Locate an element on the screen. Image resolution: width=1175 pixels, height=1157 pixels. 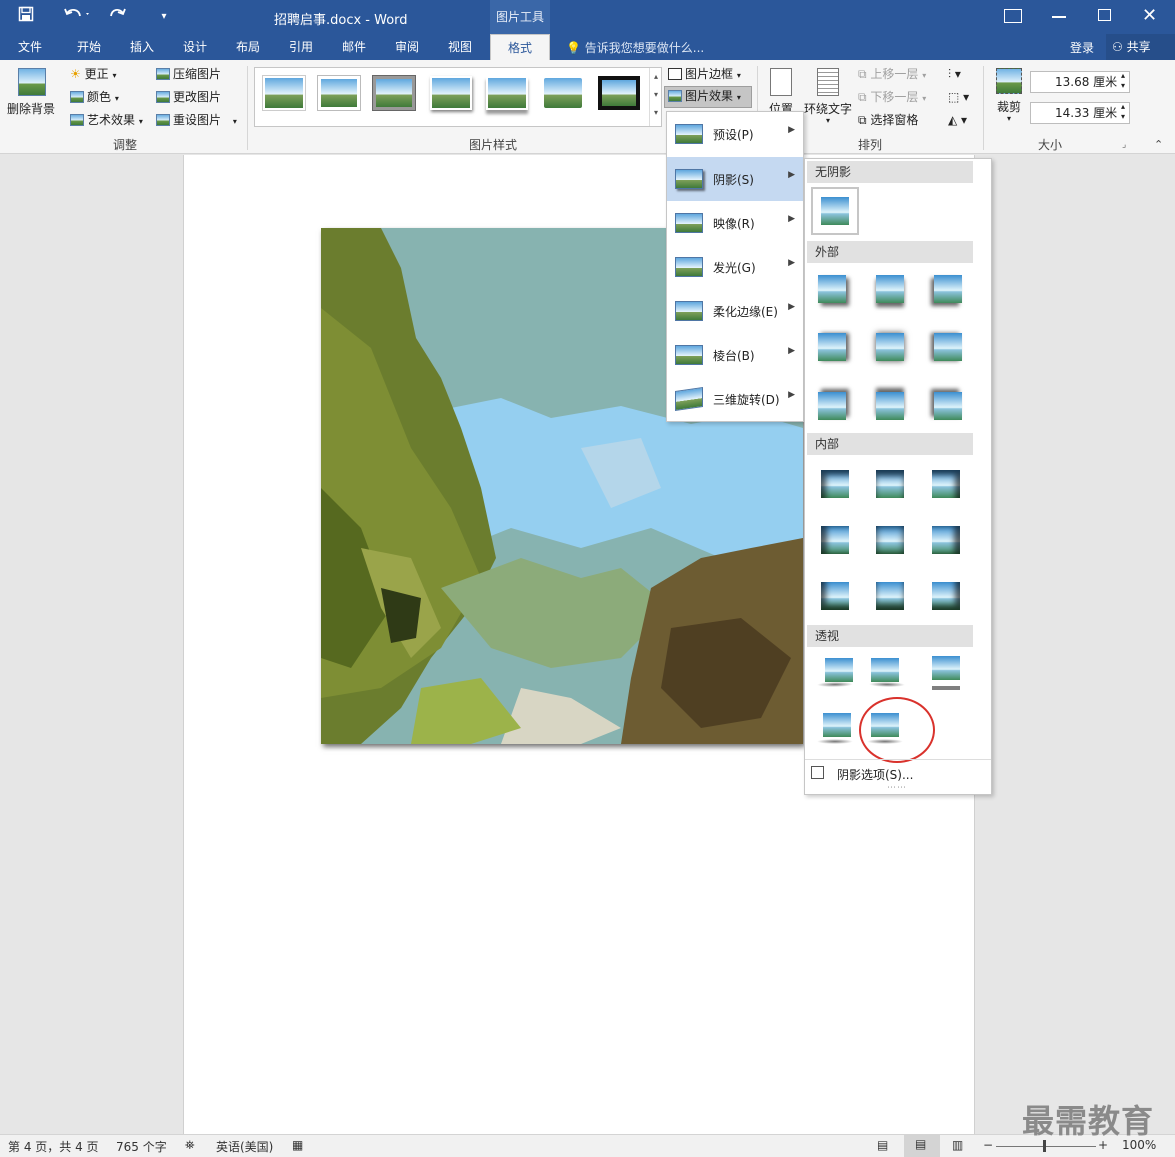
color-button: 颜色 ▾ is located at coordinates (94, 98).